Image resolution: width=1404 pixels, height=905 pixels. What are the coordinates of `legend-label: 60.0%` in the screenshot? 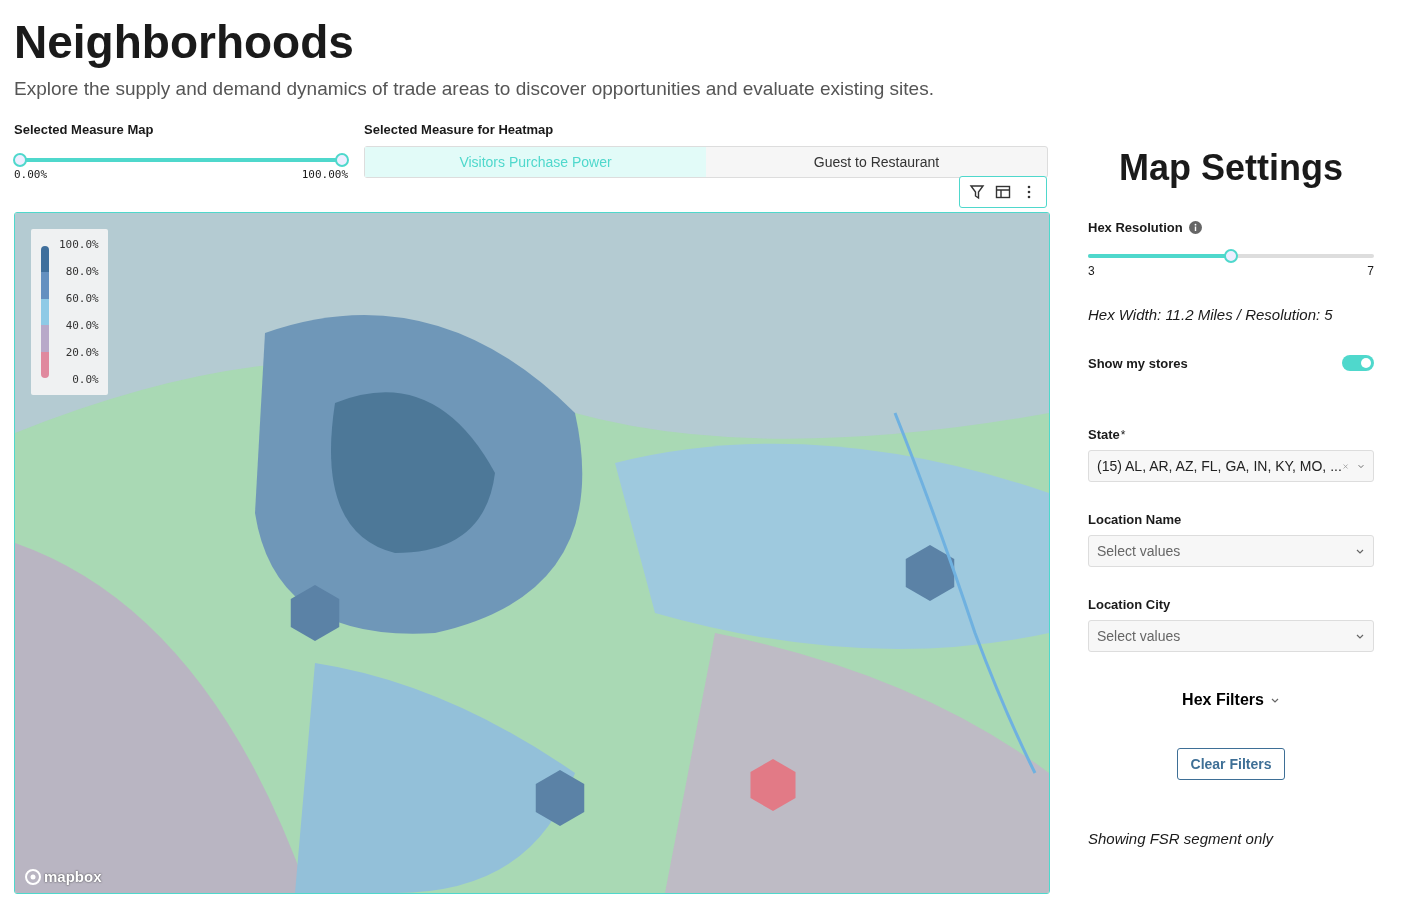 It's located at (81, 298).